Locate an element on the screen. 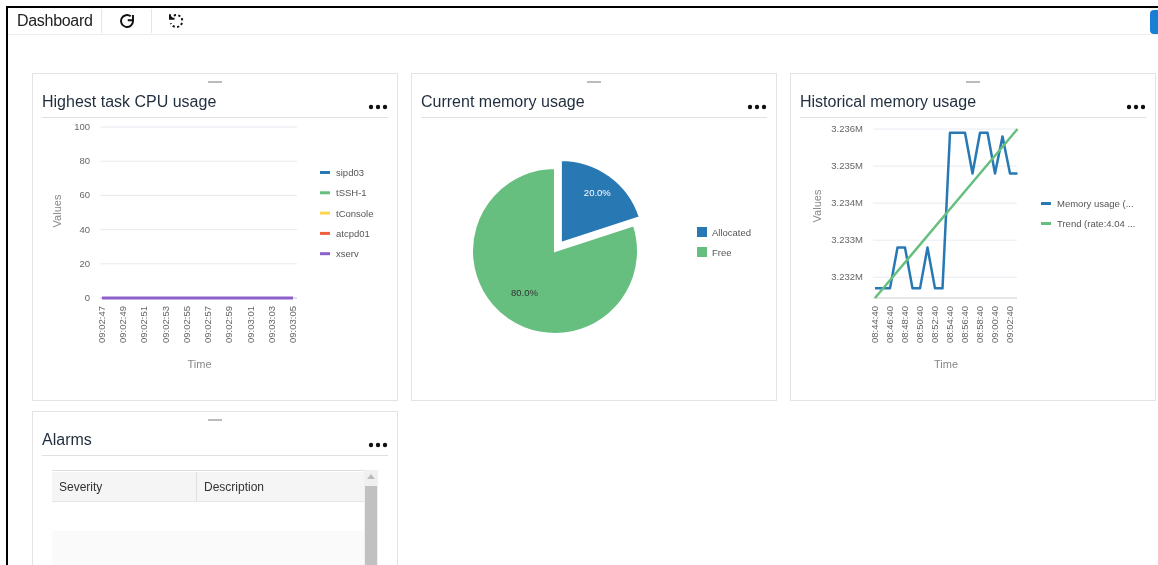 Image resolution: width=1158 pixels, height=565 pixels. legend-label: atcpd01 is located at coordinates (353, 233).